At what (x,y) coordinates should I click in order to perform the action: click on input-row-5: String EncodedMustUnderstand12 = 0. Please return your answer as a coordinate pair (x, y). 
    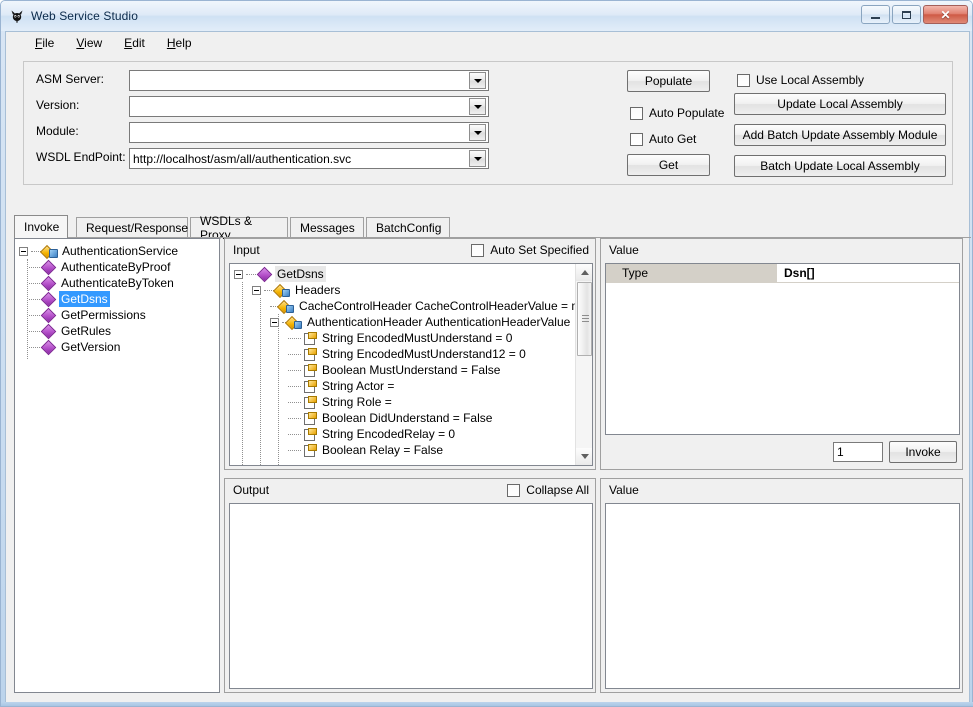
    Looking at the image, I should click on (411, 354).